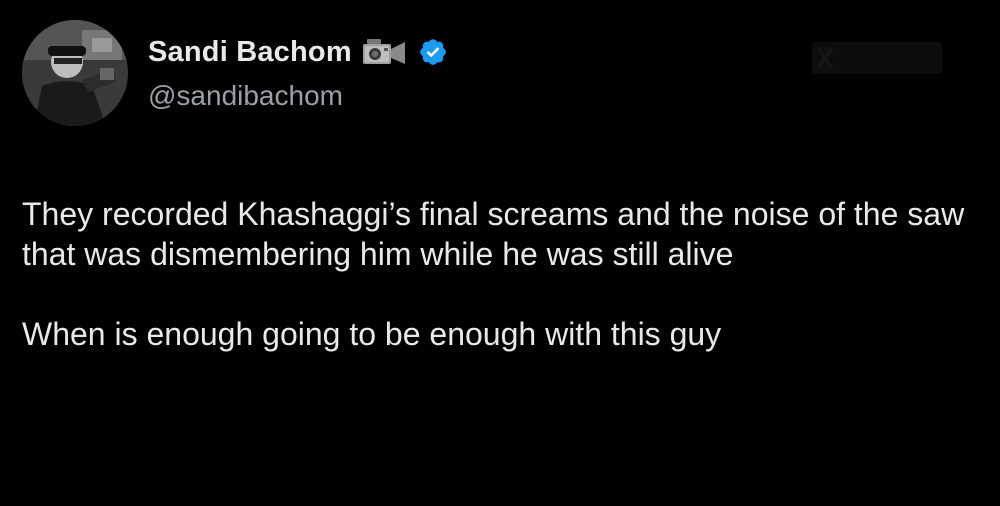 The height and width of the screenshot is (506, 1000). I want to click on watermark, so click(877, 58).